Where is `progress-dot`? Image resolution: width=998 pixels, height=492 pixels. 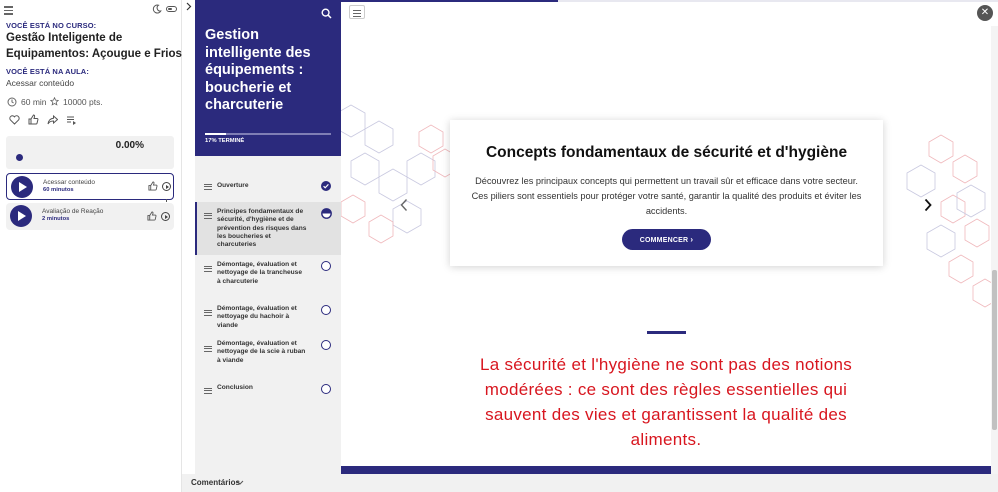
progress-dot is located at coordinates (19, 157).